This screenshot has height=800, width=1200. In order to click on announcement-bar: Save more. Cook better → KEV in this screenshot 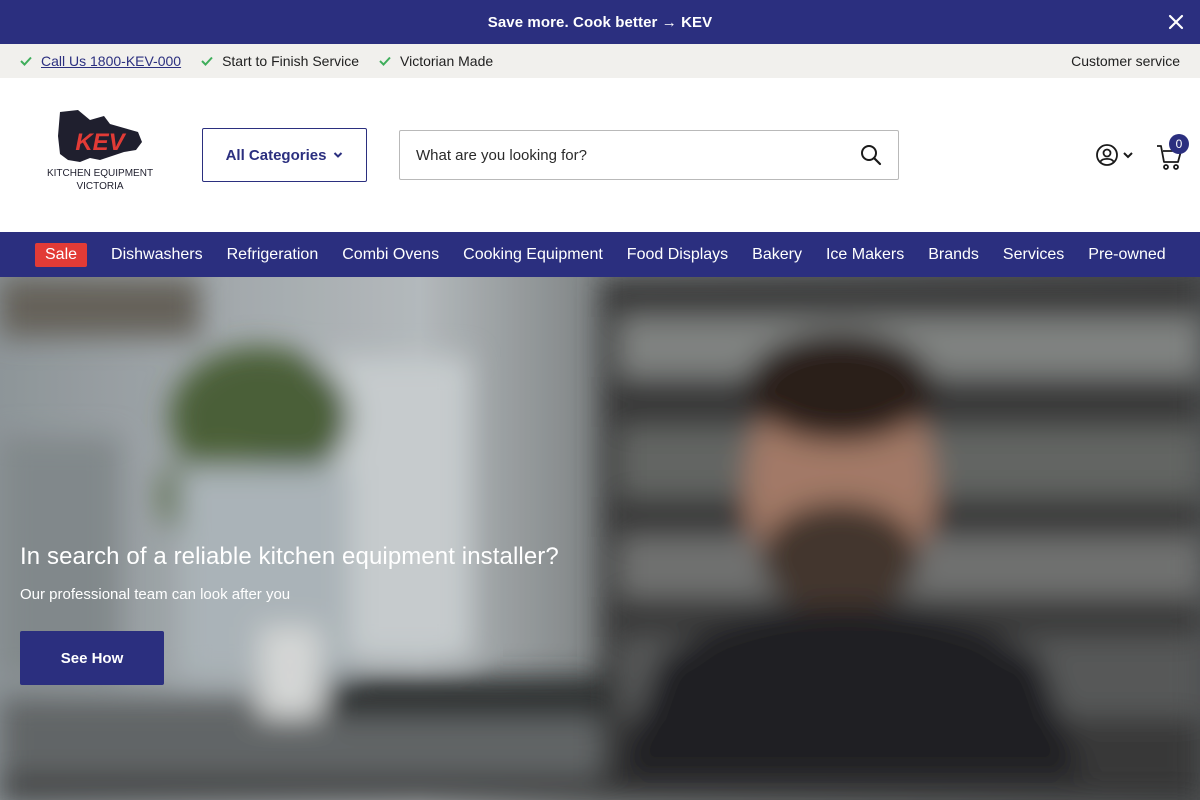, I will do `click(600, 22)`.